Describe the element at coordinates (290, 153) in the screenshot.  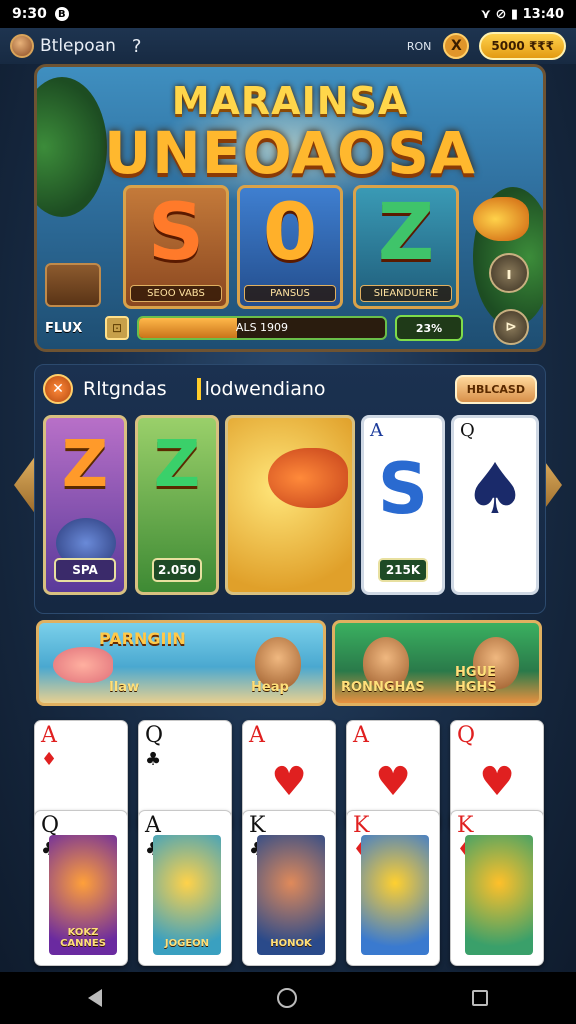
I see `hero-title-line2: UNEOAOSA` at that location.